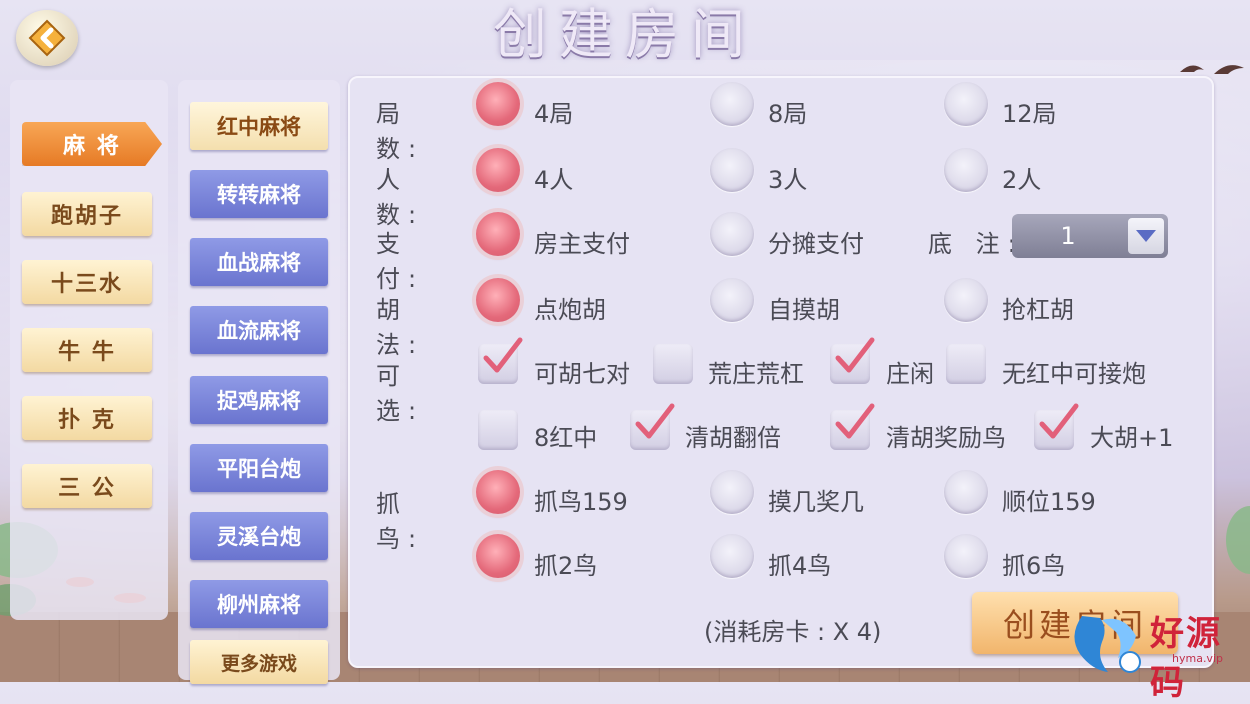 The height and width of the screenshot is (704, 1250). What do you see at coordinates (400, 393) in the screenshot?
I see `optional-label: 可 选:` at bounding box center [400, 393].